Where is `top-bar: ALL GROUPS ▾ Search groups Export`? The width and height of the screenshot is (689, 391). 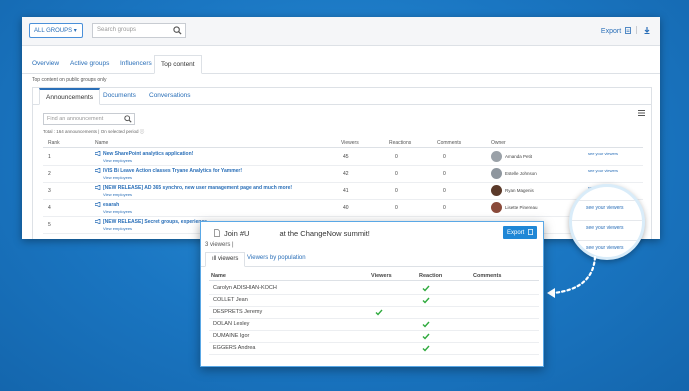 top-bar: ALL GROUPS ▾ Search groups Export is located at coordinates (341, 31).